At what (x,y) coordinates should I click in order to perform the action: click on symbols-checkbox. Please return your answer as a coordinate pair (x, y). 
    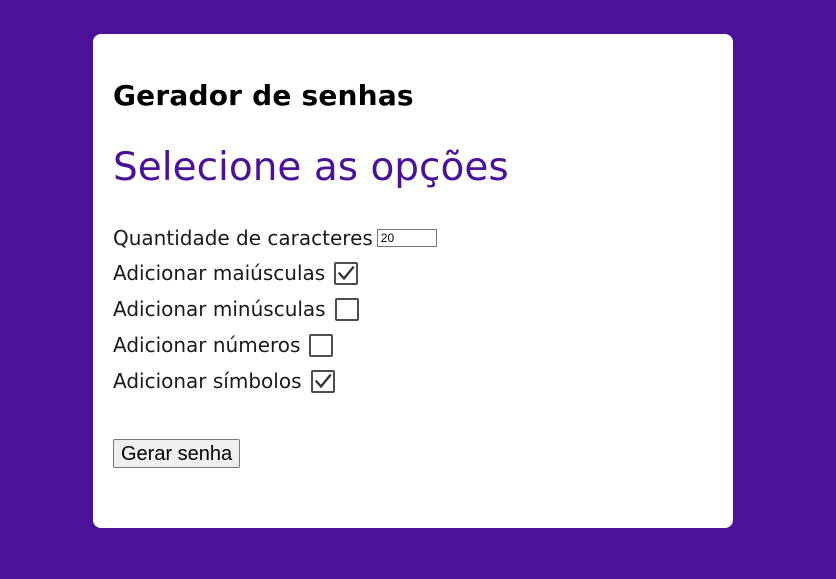
    Looking at the image, I should click on (322, 381).